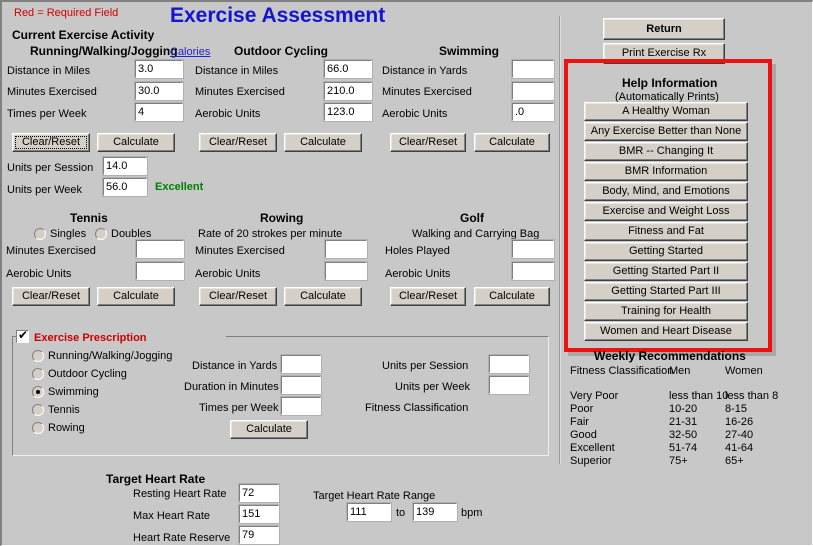 The image size is (813, 546). Describe the element at coordinates (239, 408) in the screenshot. I see `prescription-left-field-2-label: Times per Week` at that location.